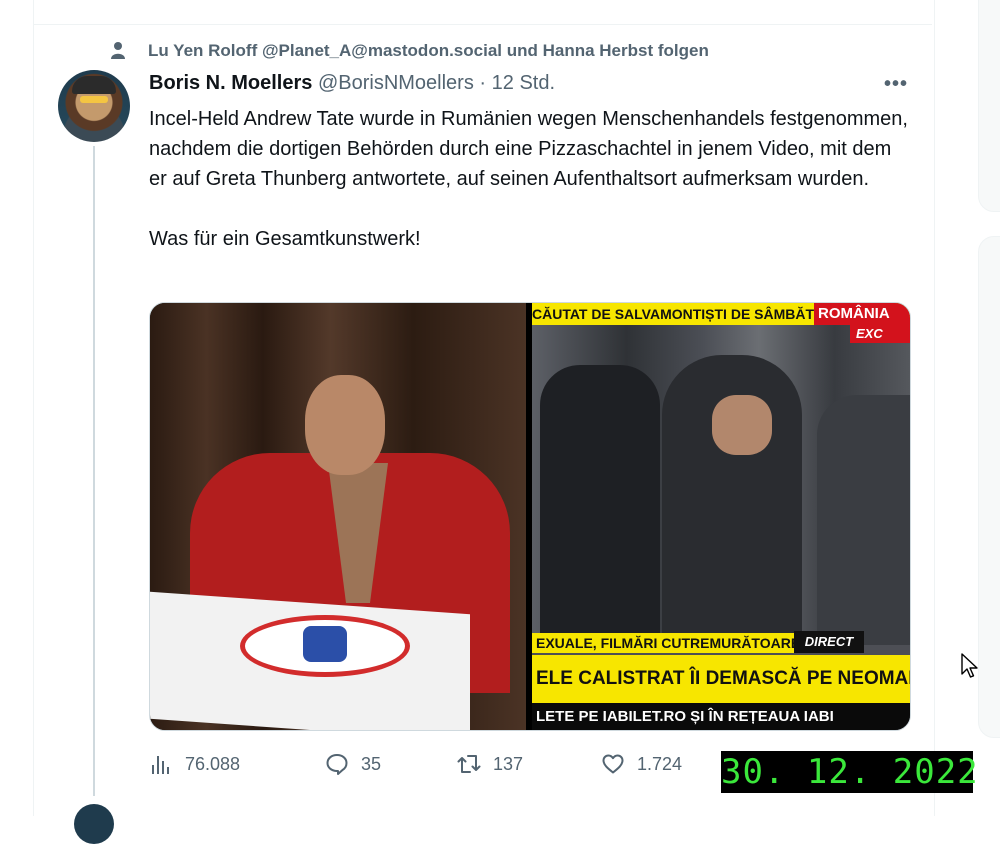 The height and width of the screenshot is (844, 1000). Describe the element at coordinates (345, 425) in the screenshot. I see `image-head` at that location.